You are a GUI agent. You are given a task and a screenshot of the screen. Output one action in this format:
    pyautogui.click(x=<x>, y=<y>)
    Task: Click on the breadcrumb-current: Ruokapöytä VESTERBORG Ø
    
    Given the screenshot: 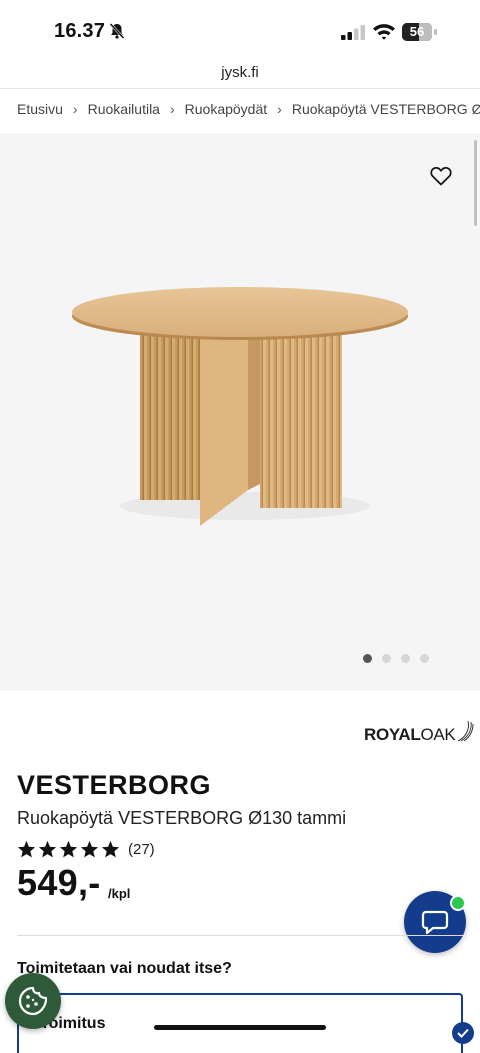 What is the action you would take?
    pyautogui.click(x=385, y=109)
    